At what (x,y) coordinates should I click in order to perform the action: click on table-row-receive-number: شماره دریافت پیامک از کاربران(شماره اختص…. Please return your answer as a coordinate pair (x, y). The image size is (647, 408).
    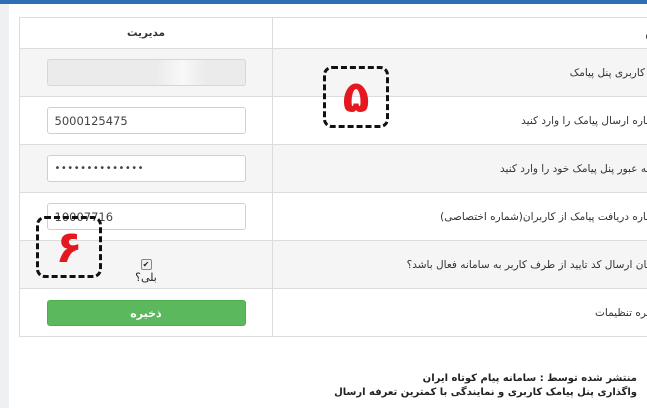
    Looking at the image, I should click on (333, 216).